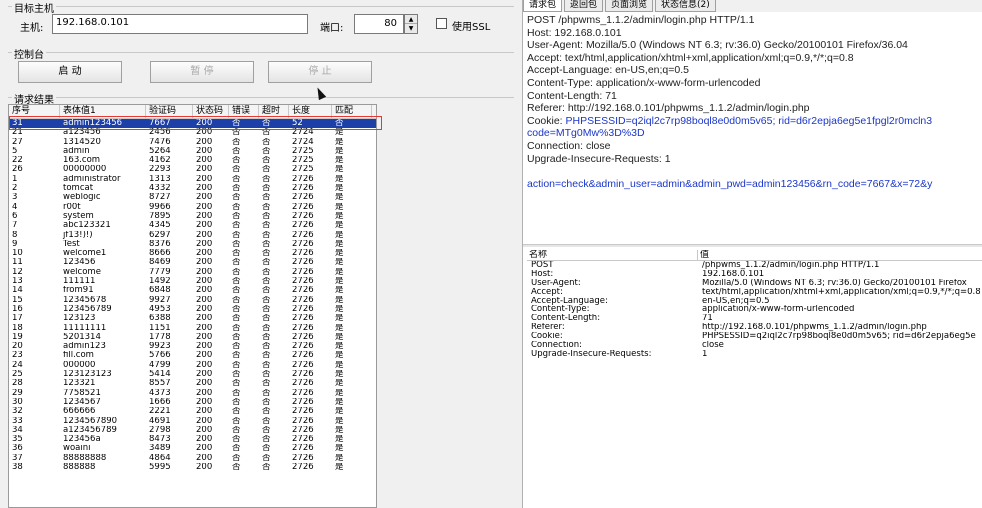  What do you see at coordinates (754, 345) in the screenshot?
I see `header-row: Connection: close` at bounding box center [754, 345].